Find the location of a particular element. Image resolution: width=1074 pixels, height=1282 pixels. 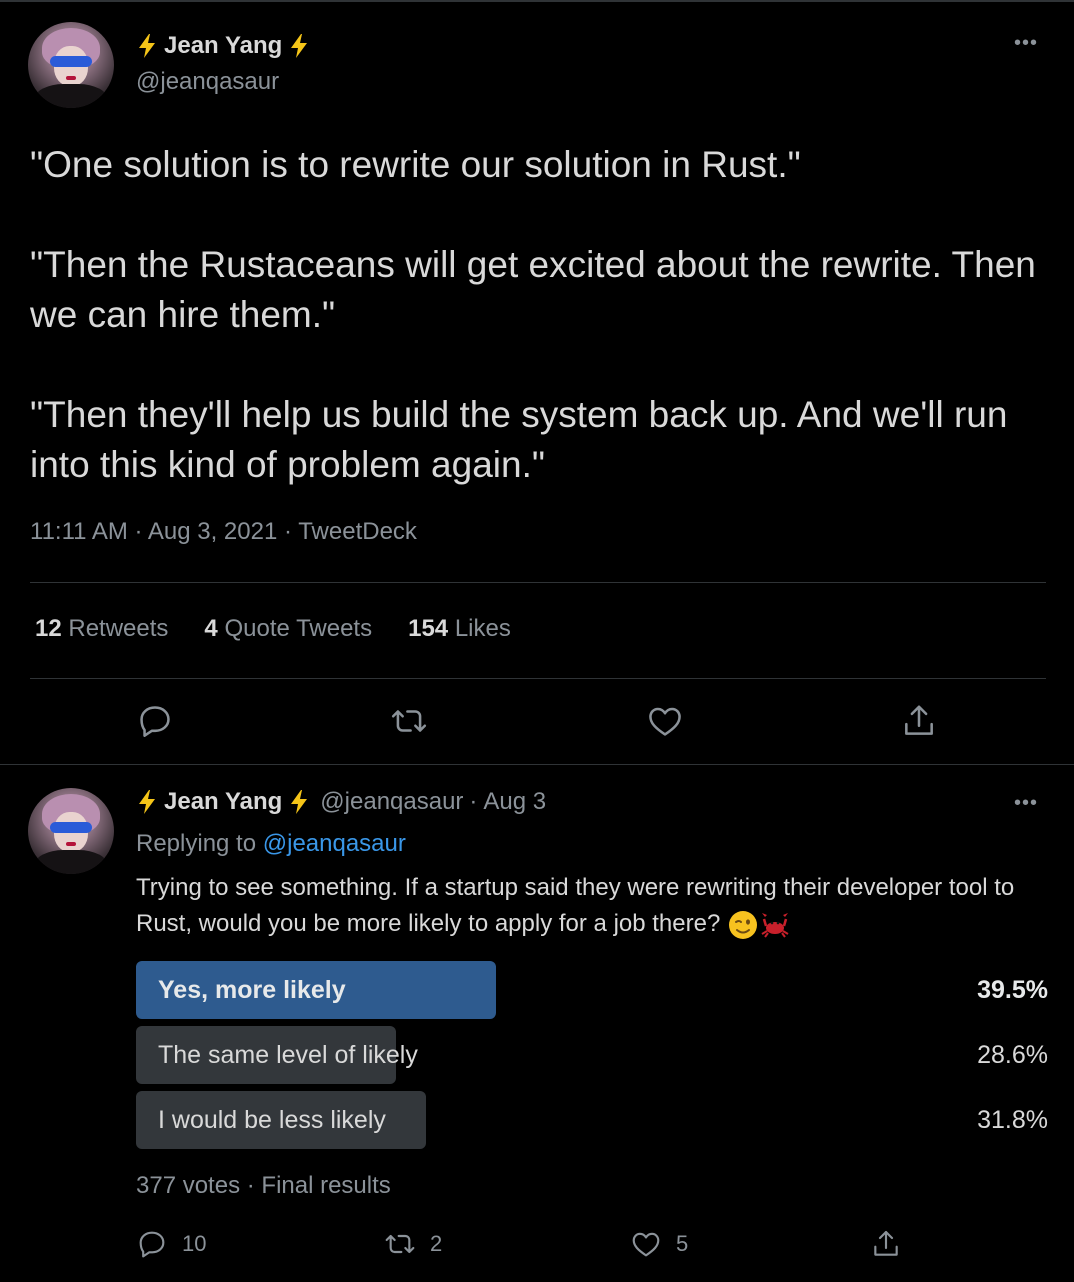

poll-option-label: Yes, more likely is located at coordinates (252, 990).